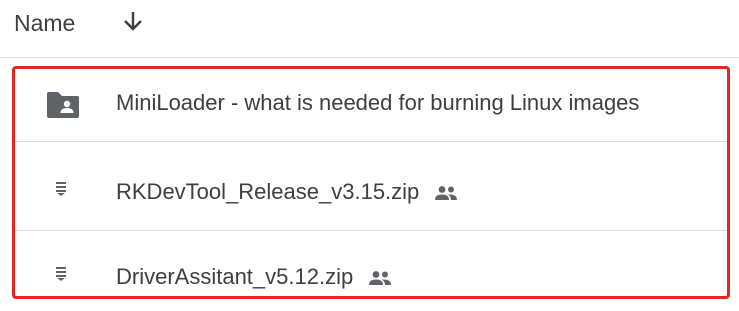 This screenshot has width=739, height=311. What do you see at coordinates (234, 276) in the screenshot?
I see `file-name: DriverAssitant_v5.12.zip` at bounding box center [234, 276].